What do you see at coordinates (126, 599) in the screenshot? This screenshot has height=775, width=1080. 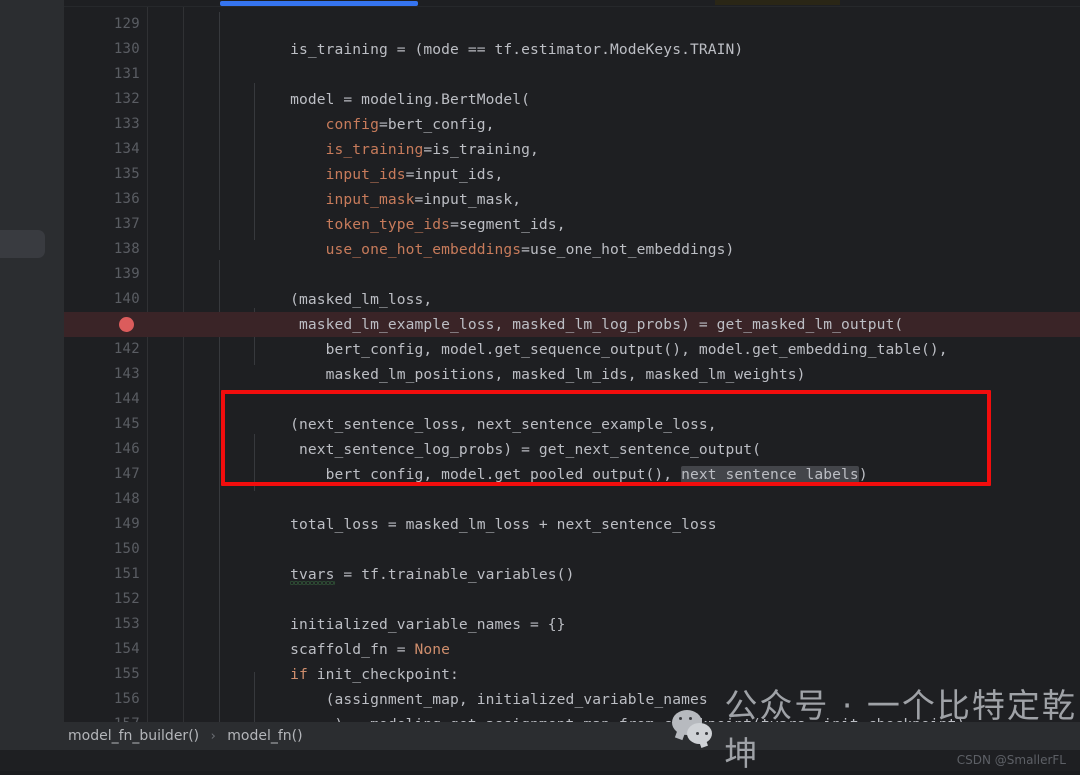 I see `line-number: 152` at bounding box center [126, 599].